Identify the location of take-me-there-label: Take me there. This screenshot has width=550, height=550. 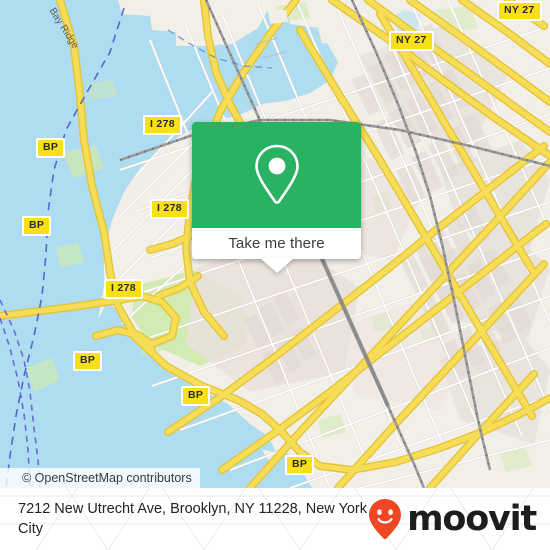
(276, 243).